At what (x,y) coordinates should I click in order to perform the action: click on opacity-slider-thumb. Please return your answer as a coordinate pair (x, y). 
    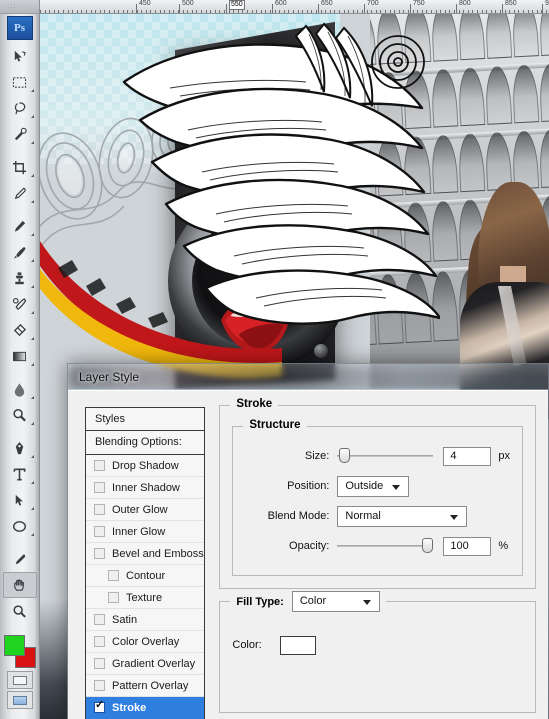
    Looking at the image, I should click on (428, 545).